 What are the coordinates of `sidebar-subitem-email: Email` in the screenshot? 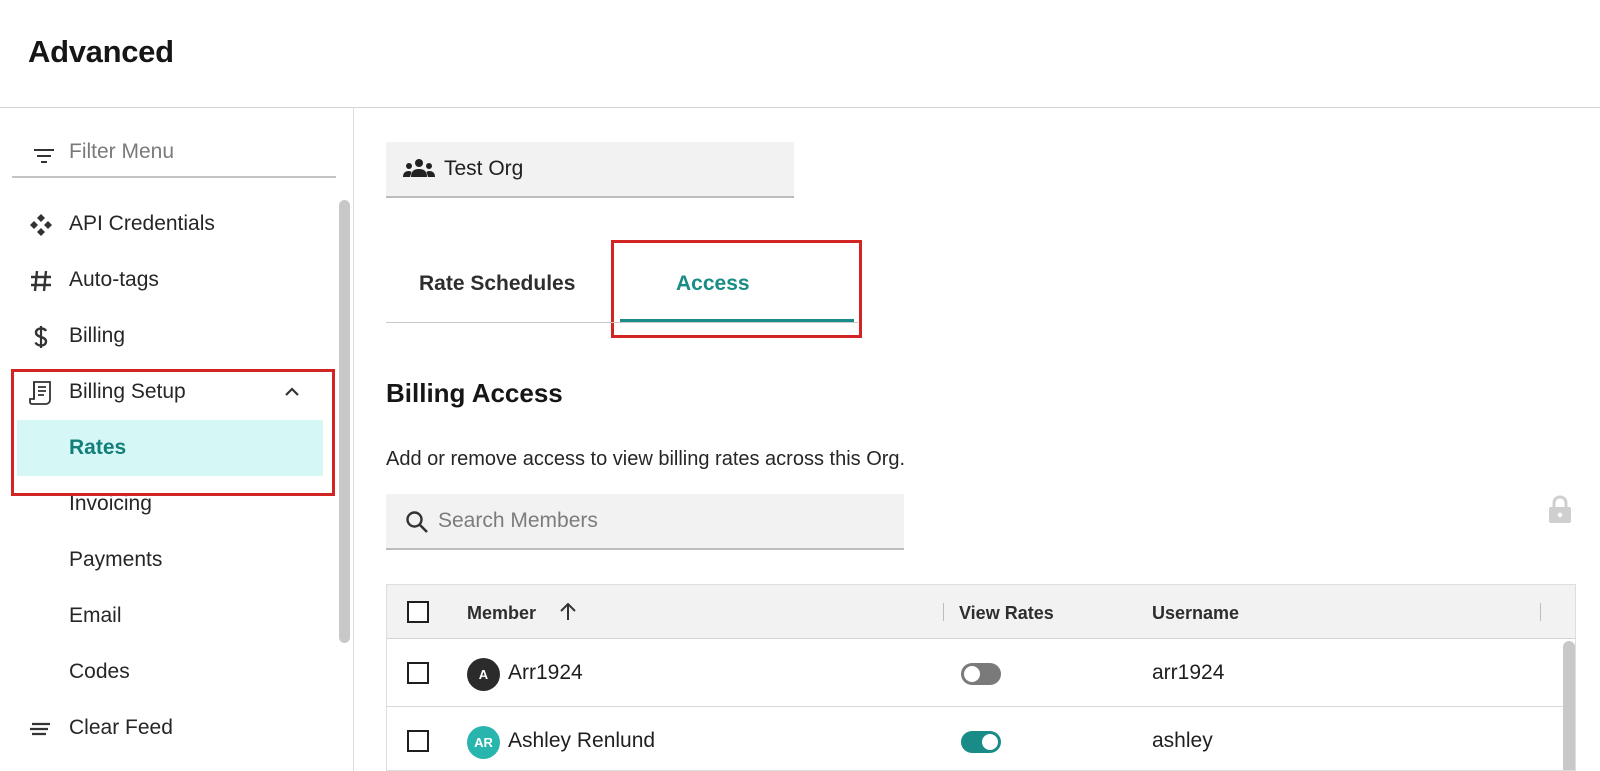 It's located at (167, 616).